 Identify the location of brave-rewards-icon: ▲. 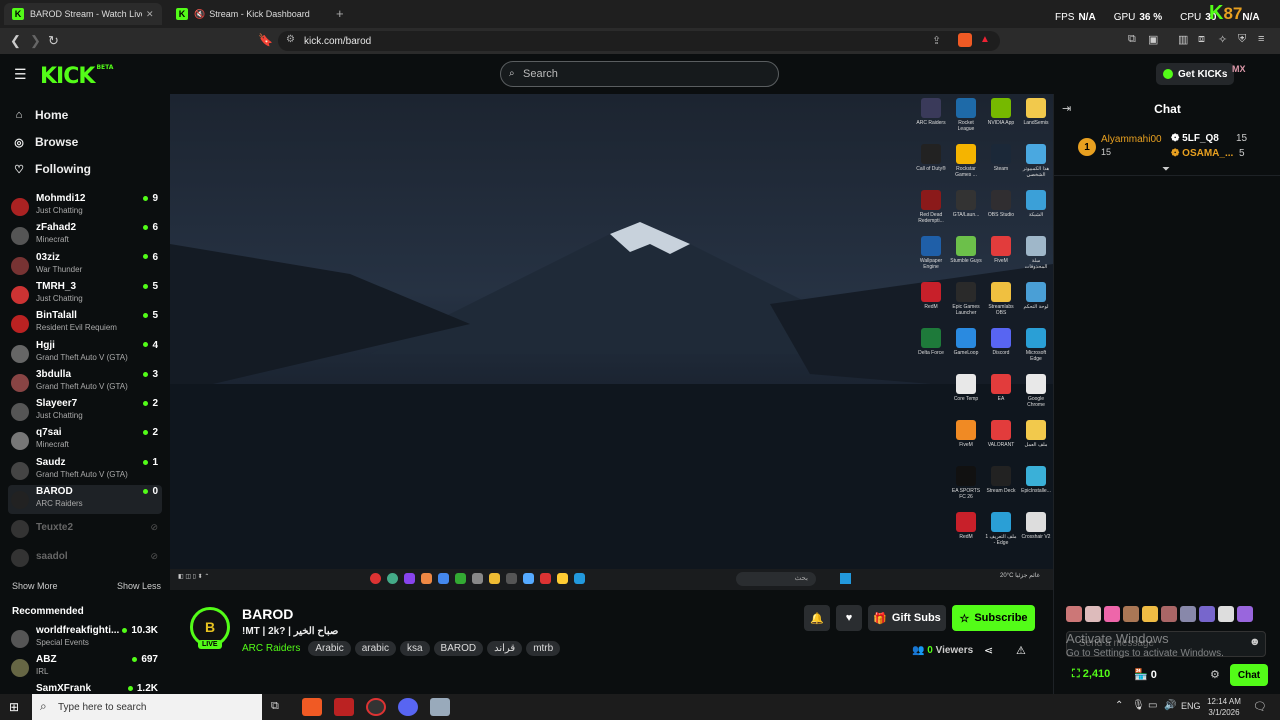
(985, 39).